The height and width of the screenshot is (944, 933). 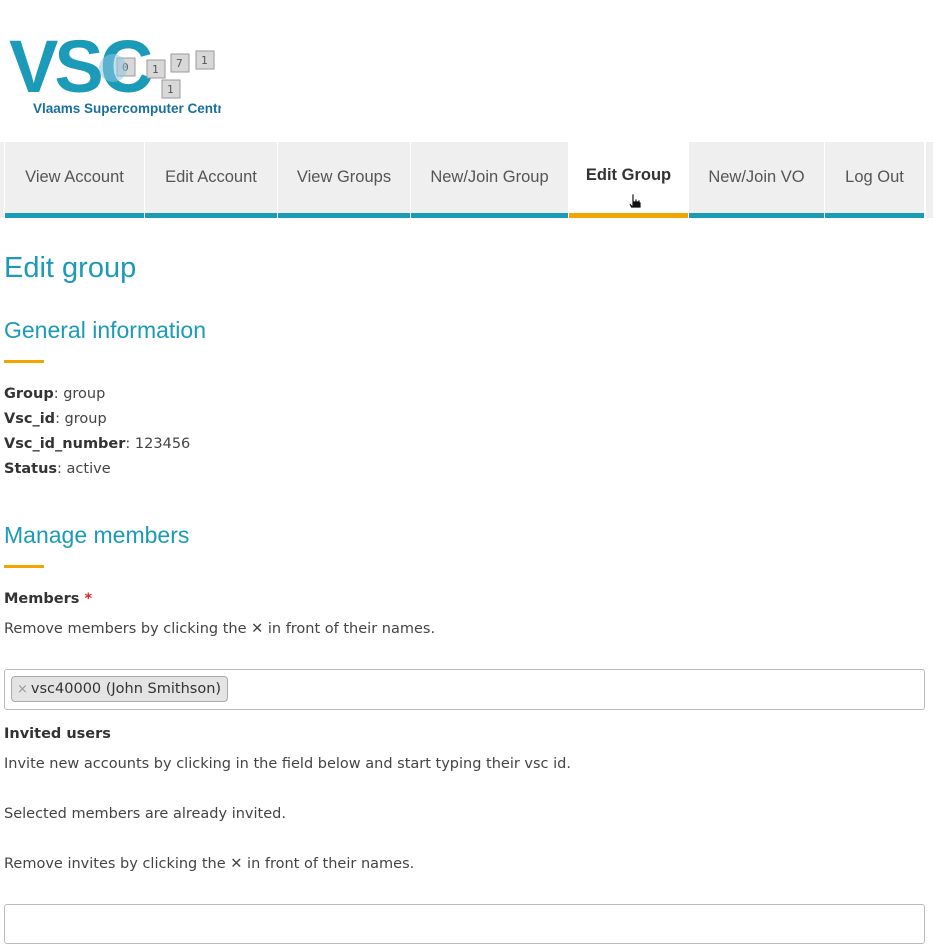 What do you see at coordinates (22, 689) in the screenshot?
I see `remove-member-icon: ×` at bounding box center [22, 689].